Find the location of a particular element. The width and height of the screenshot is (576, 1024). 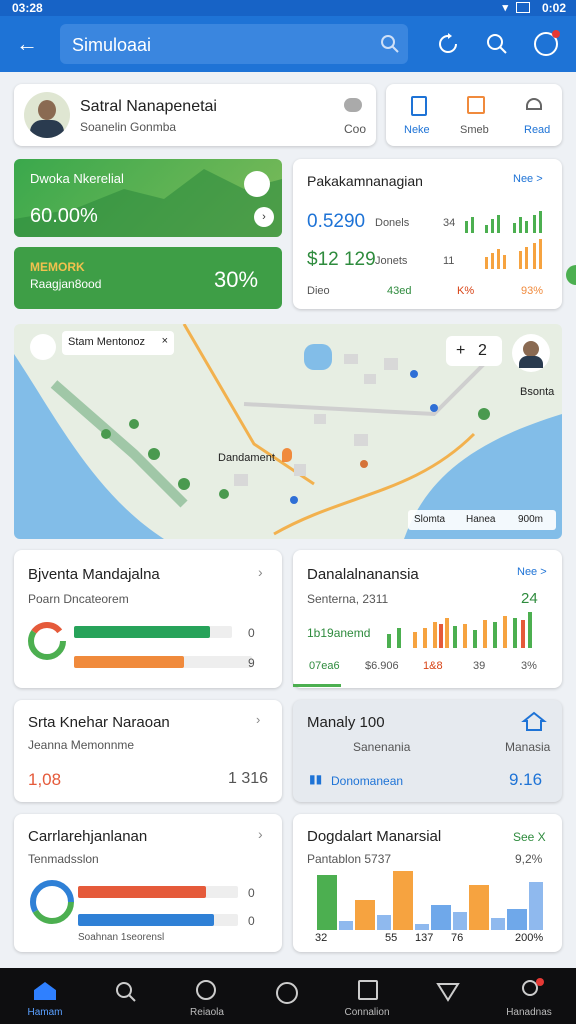

card-d-title: Manaly 100 is located at coordinates (346, 722).